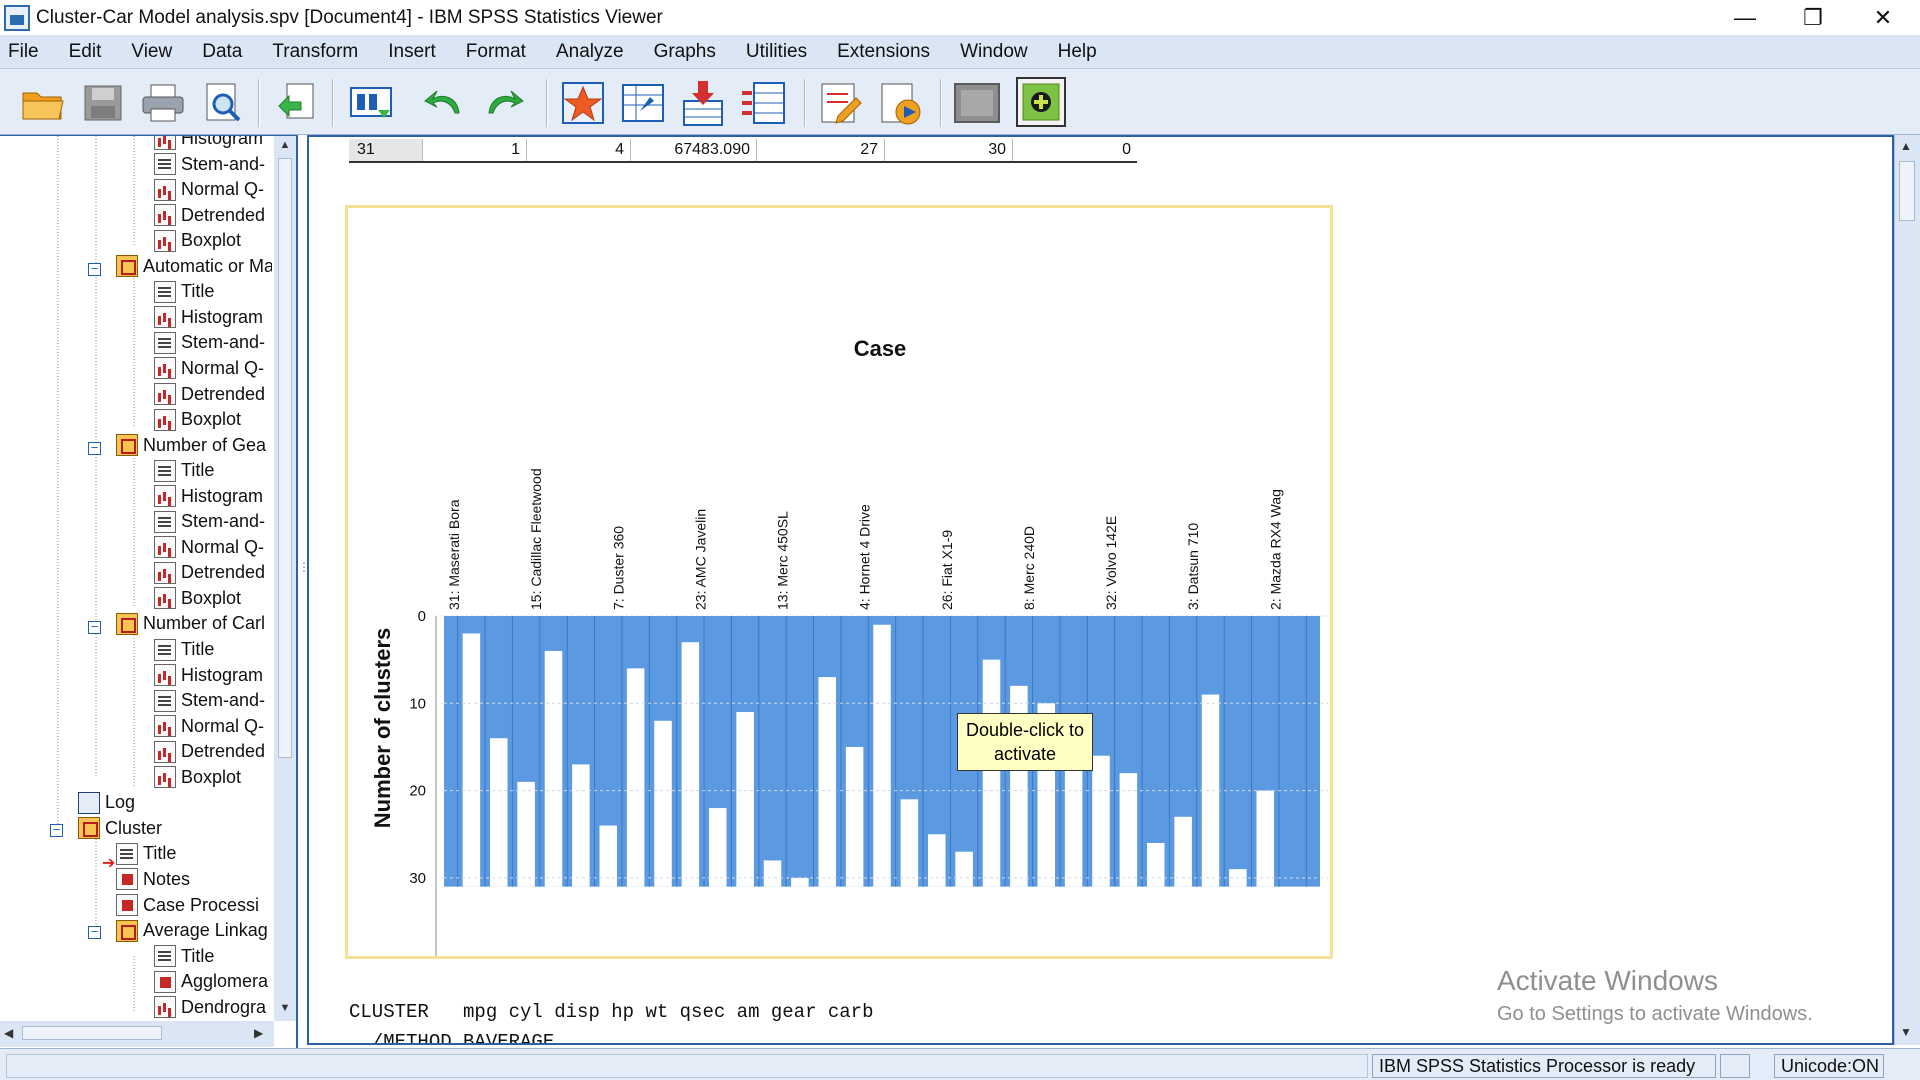  Describe the element at coordinates (685, 52) in the screenshot. I see `menu-graphs: Graphs` at that location.